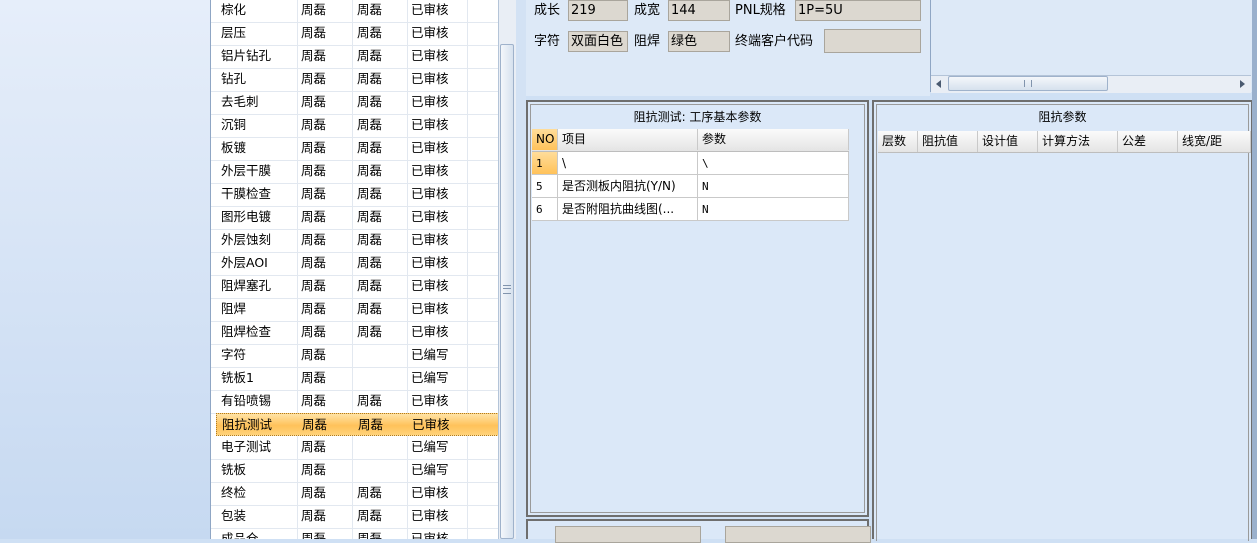 The height and width of the screenshot is (543, 1257). I want to click on param-item: \, so click(628, 163).